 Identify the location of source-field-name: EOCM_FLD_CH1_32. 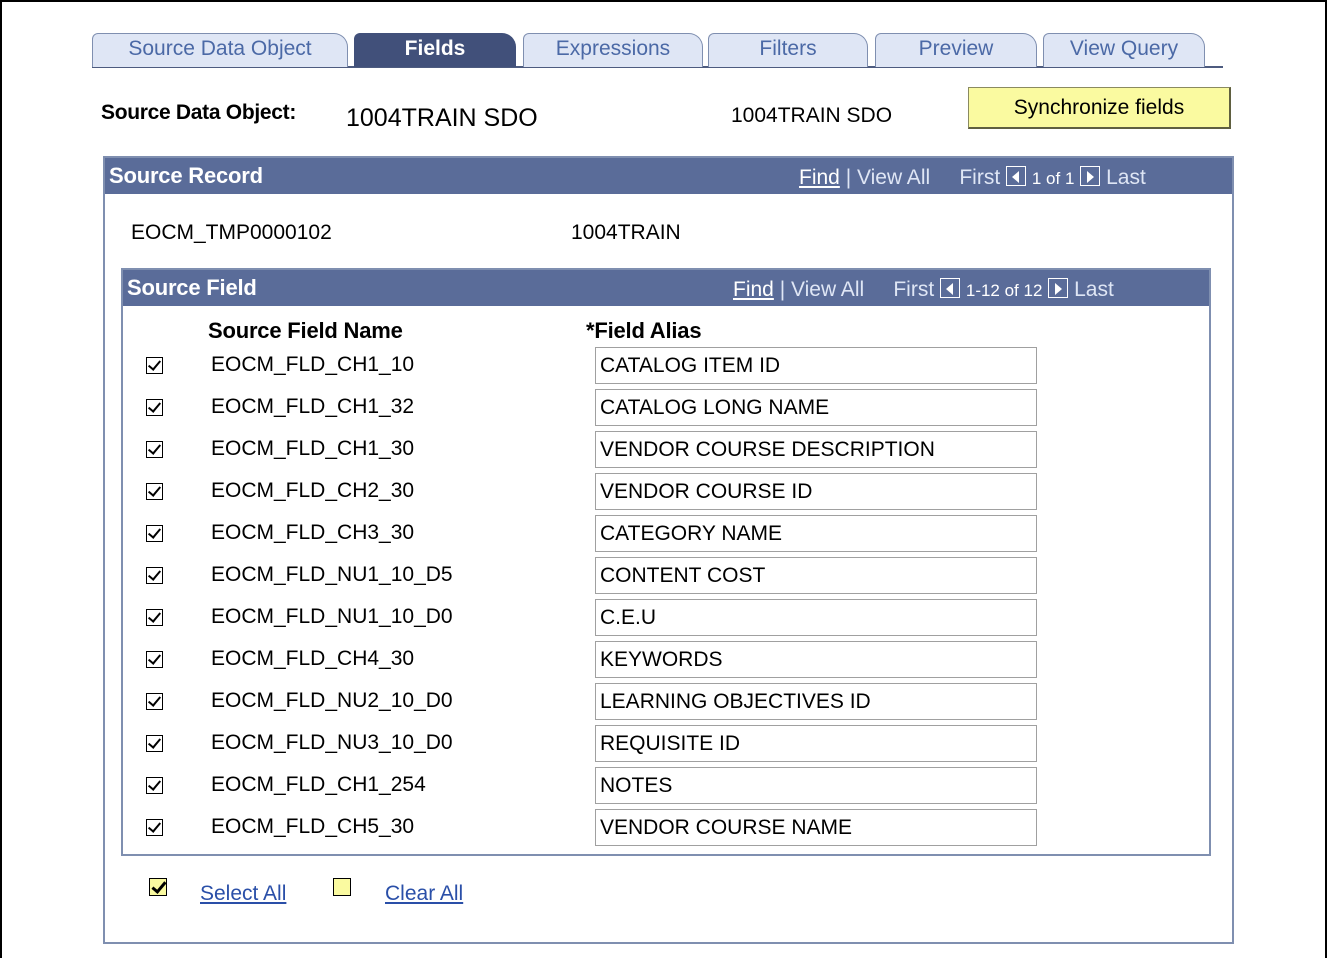
(313, 406).